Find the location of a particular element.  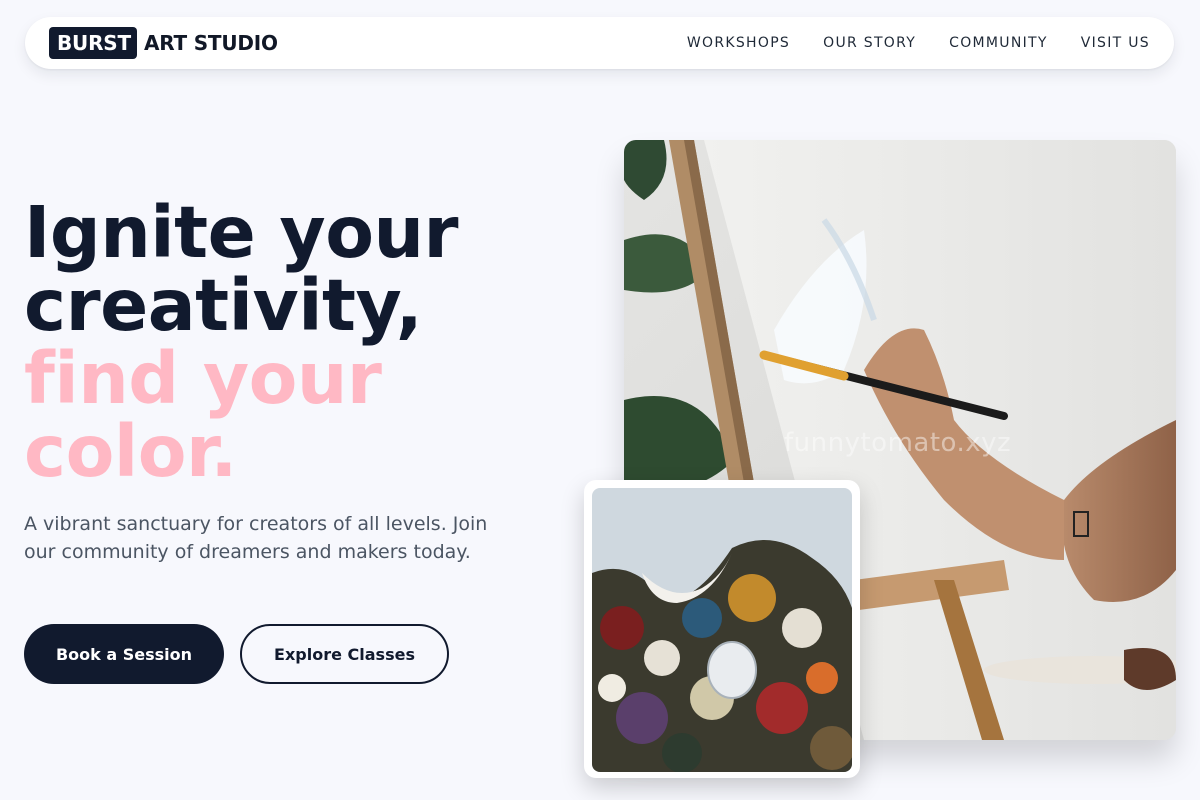

brand-logo: BURST ART STUDIO is located at coordinates (163, 43).